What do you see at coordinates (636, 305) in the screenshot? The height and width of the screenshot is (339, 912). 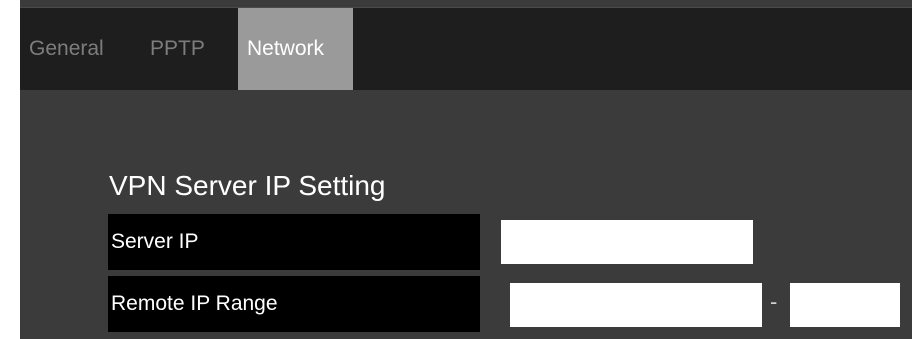 I see `remote-ip-range-start-input` at bounding box center [636, 305].